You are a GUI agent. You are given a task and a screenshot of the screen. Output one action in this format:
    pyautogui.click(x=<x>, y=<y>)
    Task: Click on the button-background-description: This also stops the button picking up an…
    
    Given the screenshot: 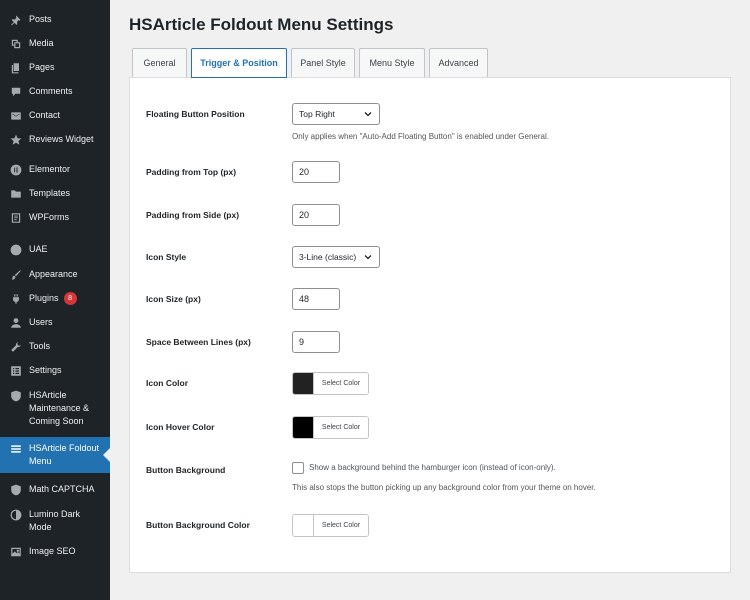 What is the action you would take?
    pyautogui.click(x=444, y=487)
    